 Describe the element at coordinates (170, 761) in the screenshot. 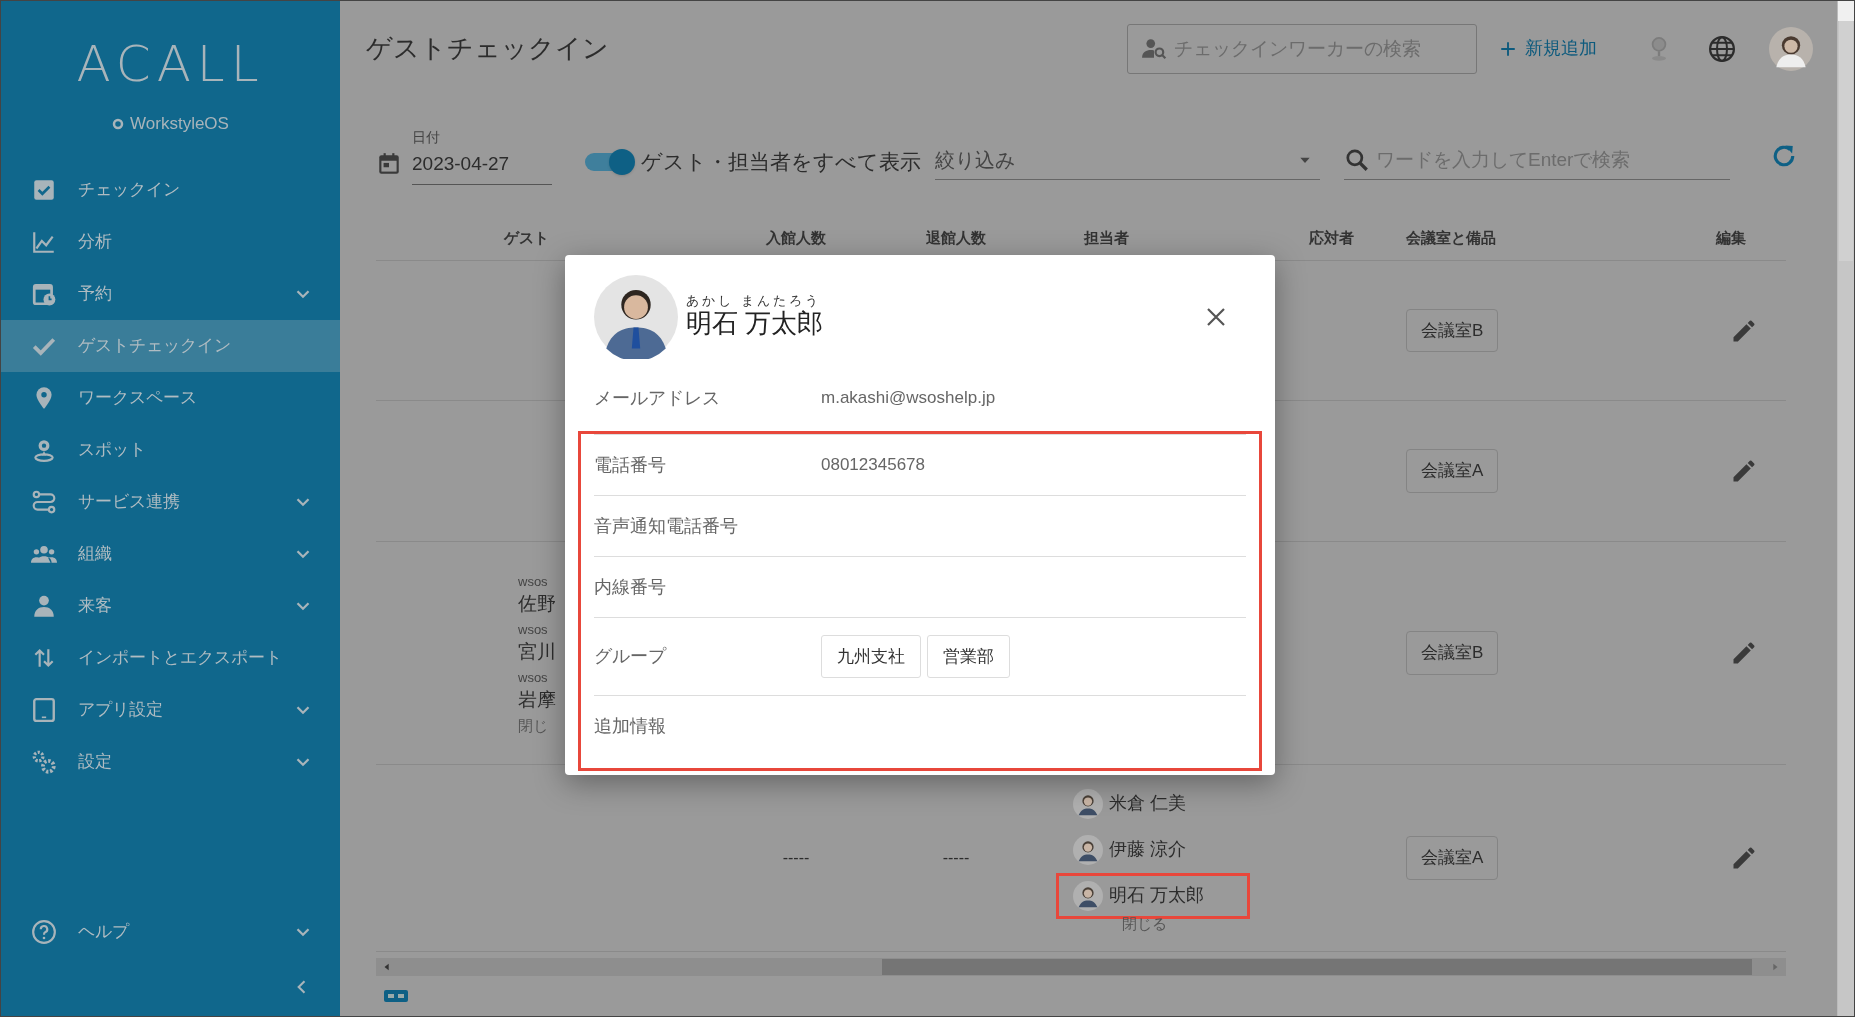

I see `sidebar-item: 設定` at that location.